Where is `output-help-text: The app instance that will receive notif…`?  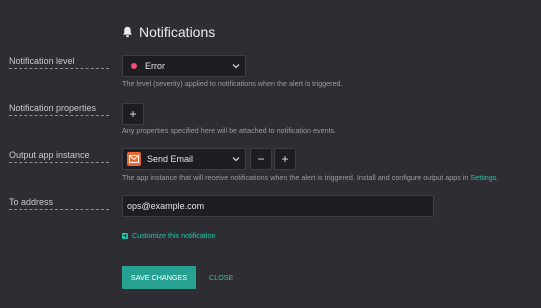
output-help-text: The app instance that will receive notif… is located at coordinates (296, 177).